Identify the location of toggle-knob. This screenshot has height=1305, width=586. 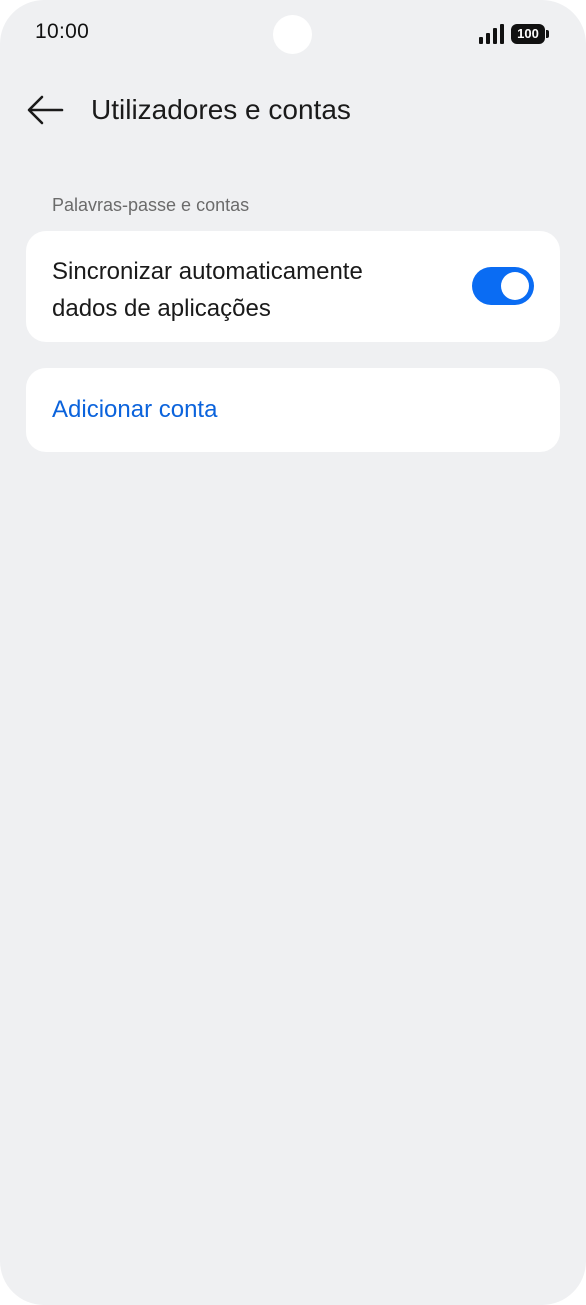
(515, 286).